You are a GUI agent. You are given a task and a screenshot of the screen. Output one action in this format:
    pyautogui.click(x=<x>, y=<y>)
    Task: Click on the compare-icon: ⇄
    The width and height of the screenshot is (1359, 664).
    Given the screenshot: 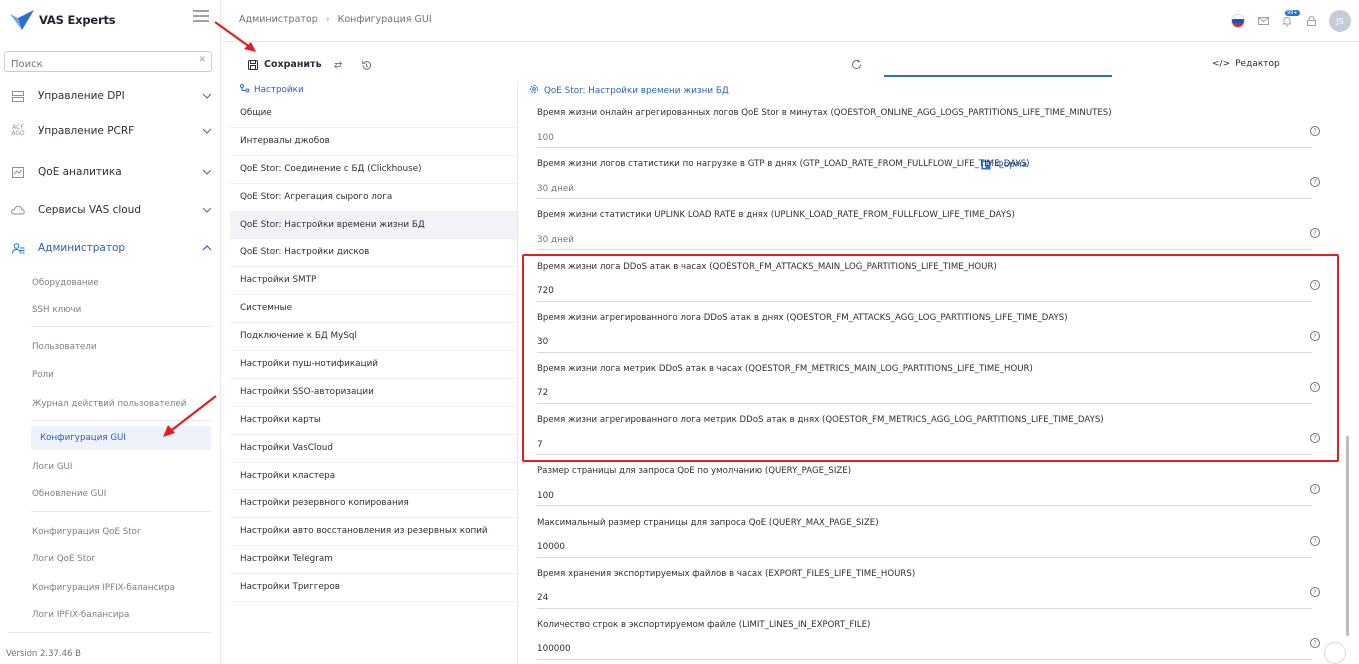 What is the action you would take?
    pyautogui.click(x=338, y=65)
    